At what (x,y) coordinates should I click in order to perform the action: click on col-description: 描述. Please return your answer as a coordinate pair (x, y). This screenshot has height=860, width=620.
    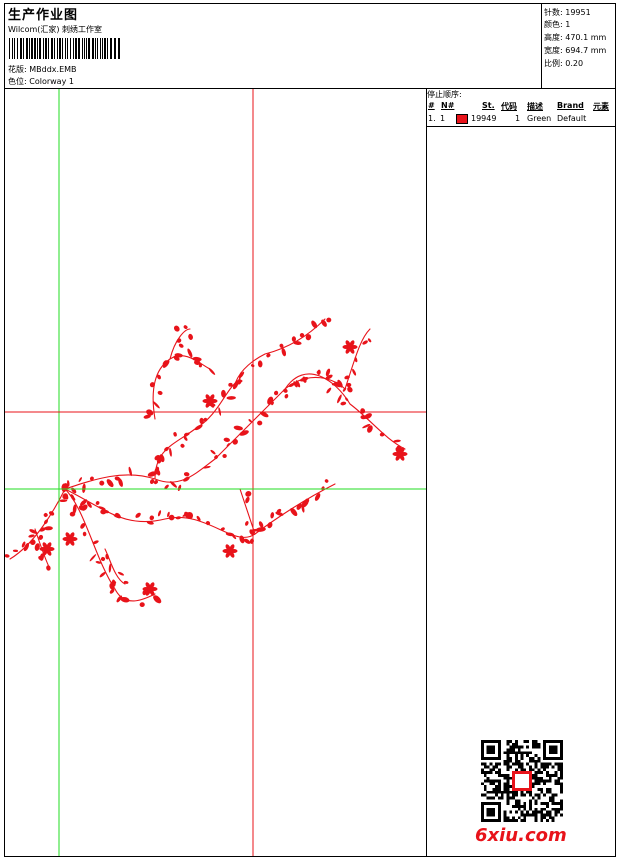
    Looking at the image, I should click on (535, 106).